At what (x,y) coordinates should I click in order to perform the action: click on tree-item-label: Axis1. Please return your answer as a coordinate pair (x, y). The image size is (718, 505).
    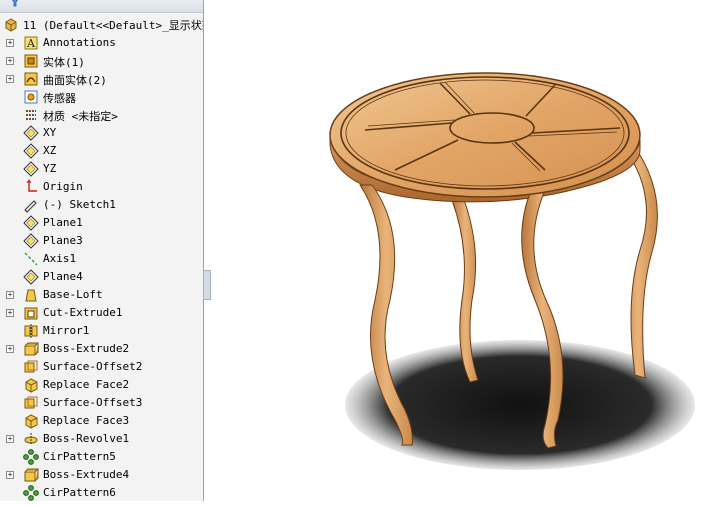
    Looking at the image, I should click on (60, 258).